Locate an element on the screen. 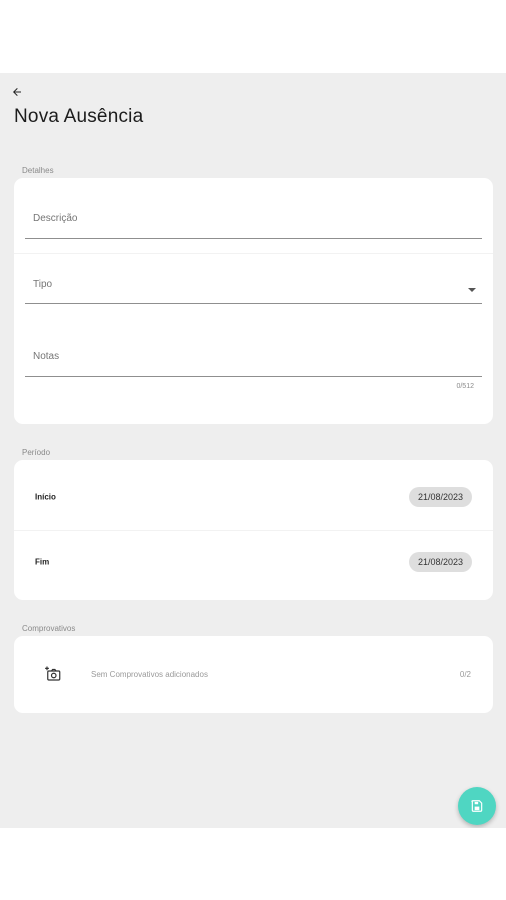 The height and width of the screenshot is (900, 506). description-underline is located at coordinates (253, 238).